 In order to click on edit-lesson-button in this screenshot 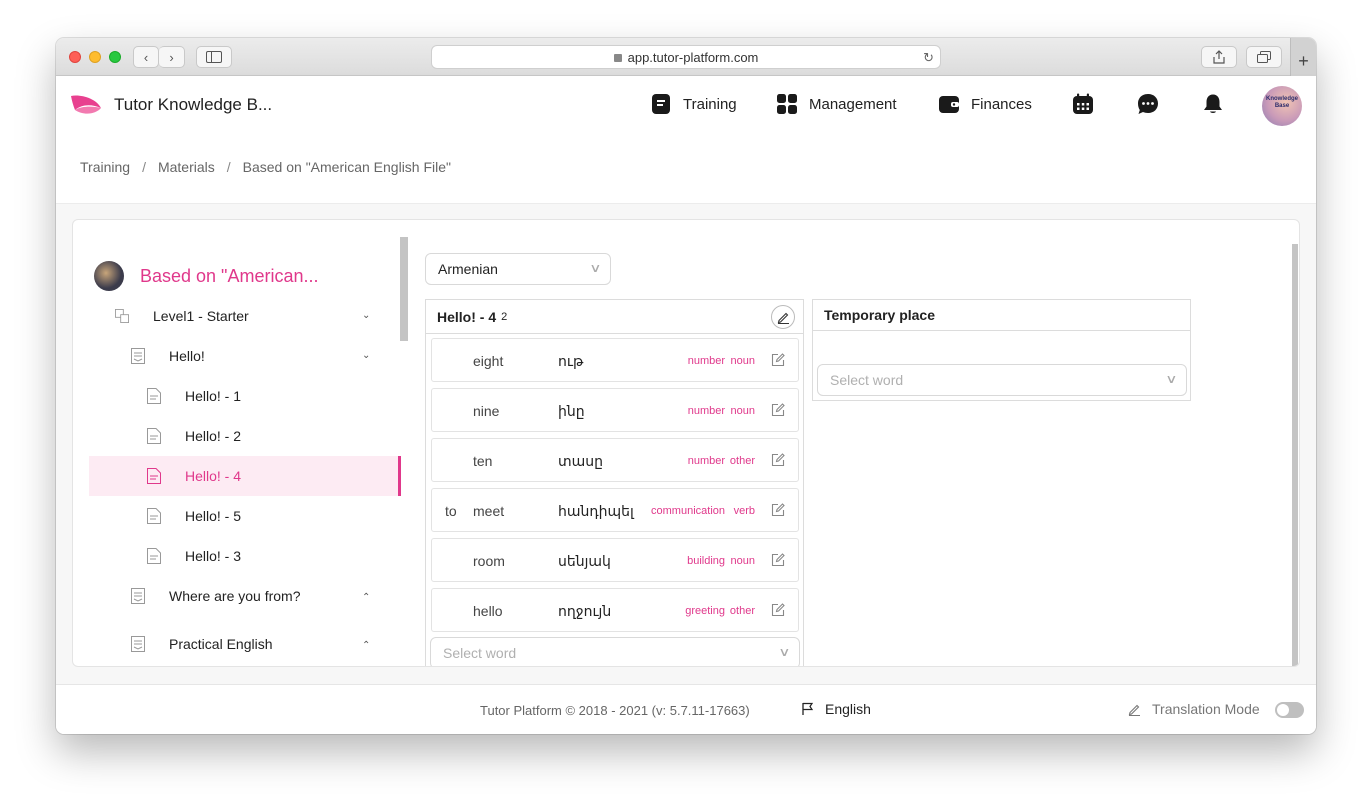, I will do `click(783, 317)`.